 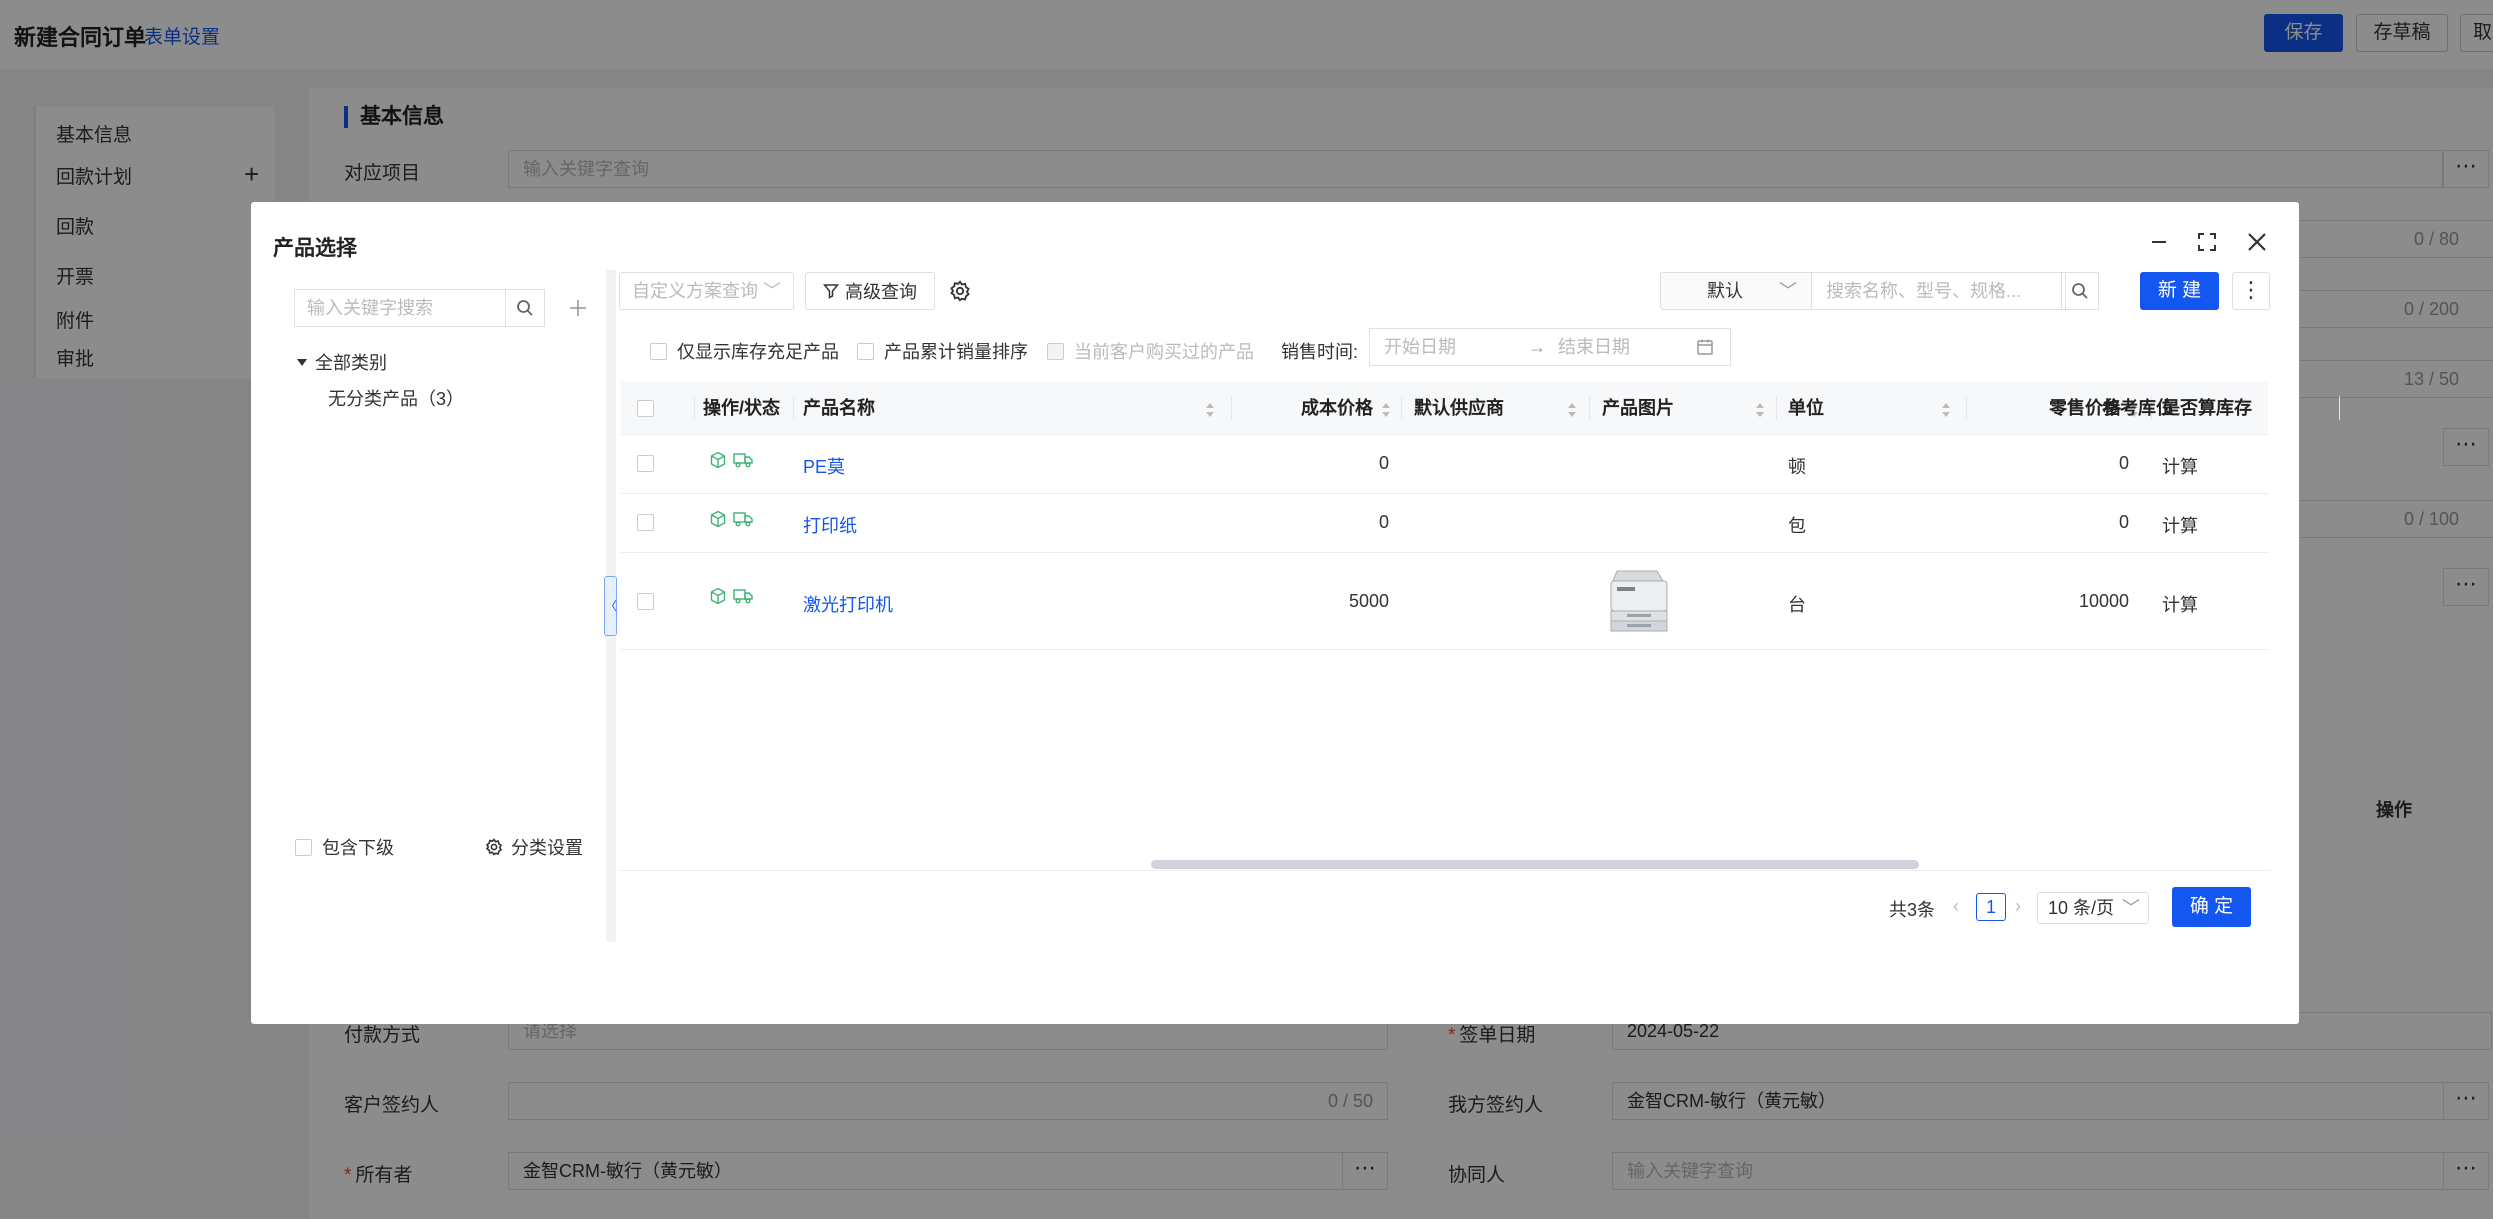 I want to click on product-name-link: 激光打印机, so click(x=848, y=604).